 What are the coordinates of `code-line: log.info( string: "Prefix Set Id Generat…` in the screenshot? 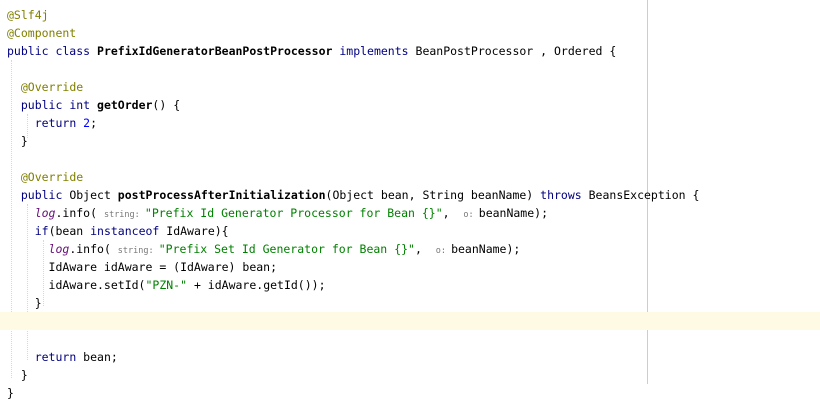 It's located at (410, 249).